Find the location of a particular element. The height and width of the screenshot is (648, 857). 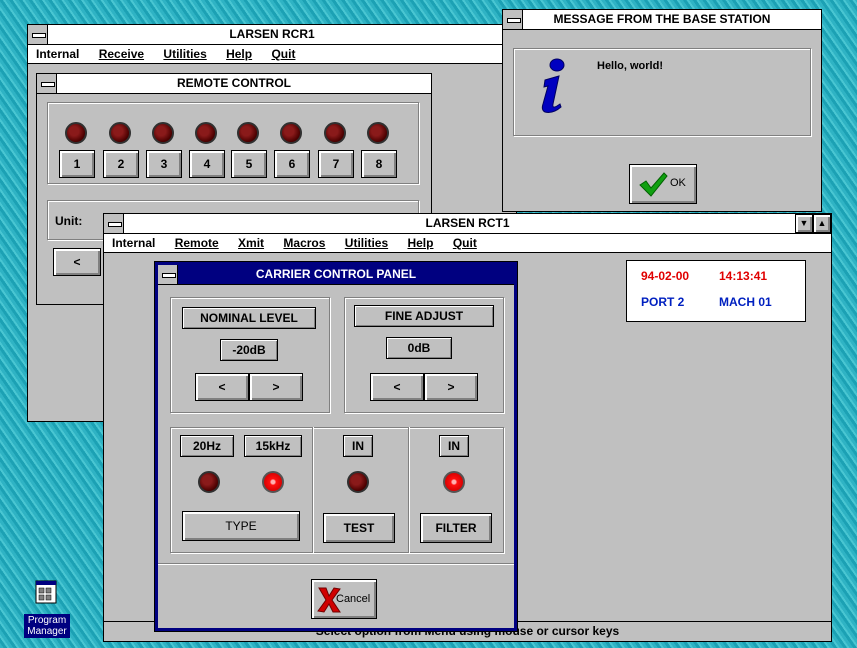

nominal-level-label: NOMINAL LEVEL is located at coordinates (249, 318).